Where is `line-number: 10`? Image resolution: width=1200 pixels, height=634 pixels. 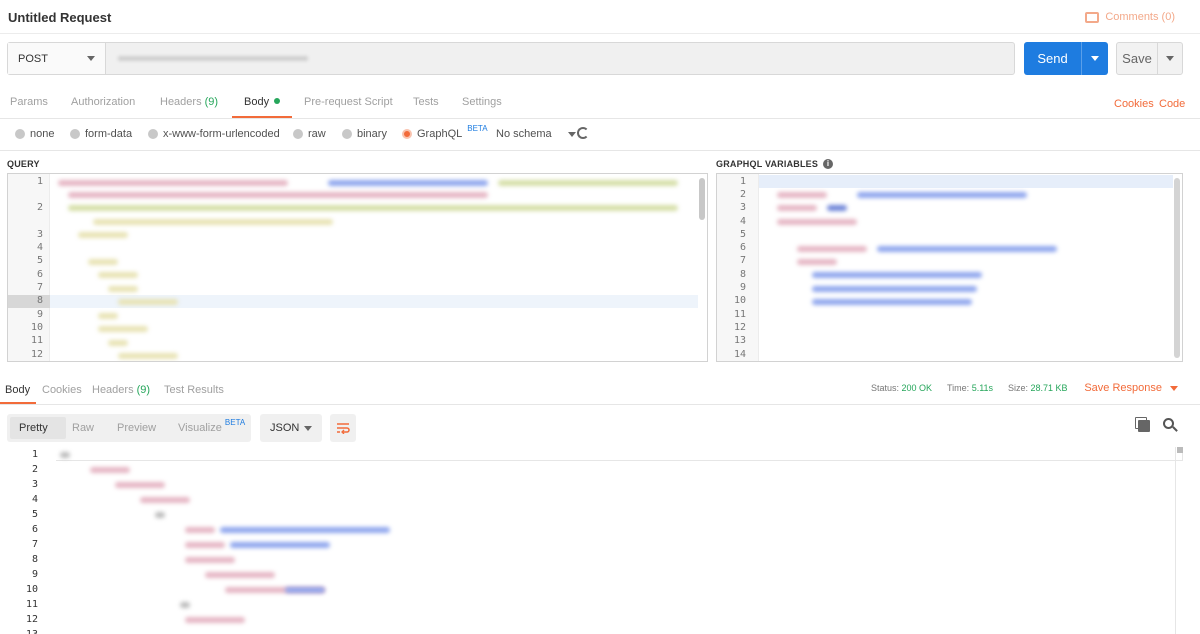 line-number: 10 is located at coordinates (36, 327).